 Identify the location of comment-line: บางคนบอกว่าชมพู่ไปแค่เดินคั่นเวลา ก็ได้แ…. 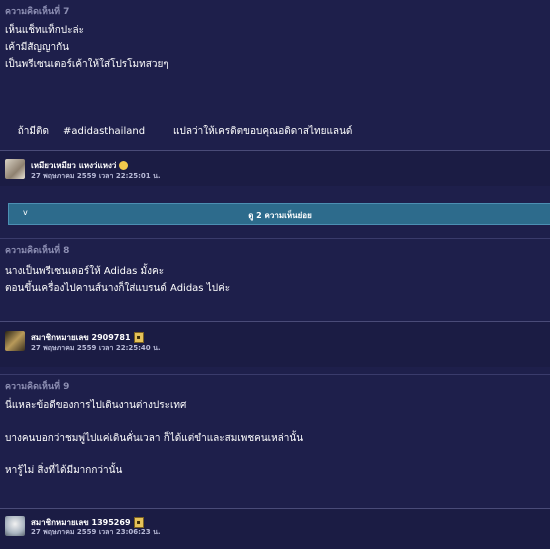
(154, 438).